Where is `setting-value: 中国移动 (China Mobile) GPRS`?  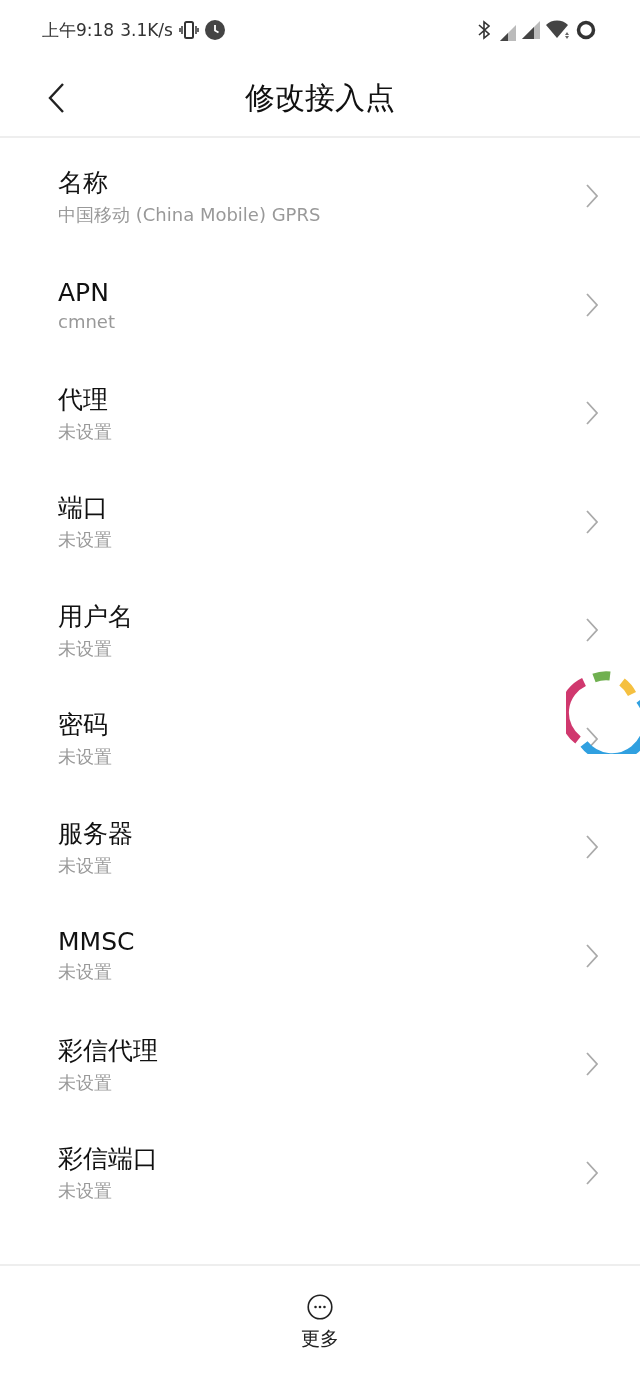 setting-value: 中国移动 (China Mobile) GPRS is located at coordinates (190, 214).